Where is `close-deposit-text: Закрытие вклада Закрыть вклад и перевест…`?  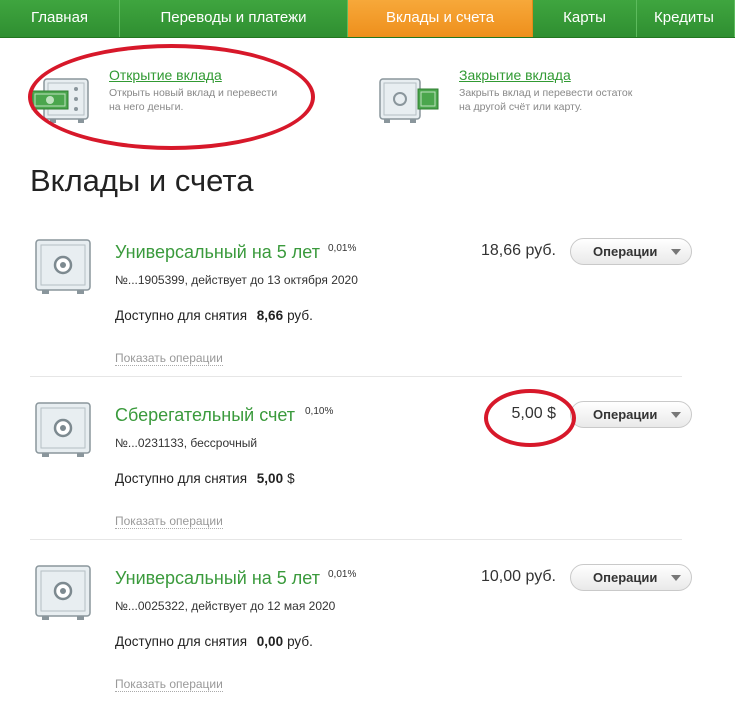
close-deposit-text: Закрытие вклада Закрыть вклад и перевест… is located at coordinates (569, 90).